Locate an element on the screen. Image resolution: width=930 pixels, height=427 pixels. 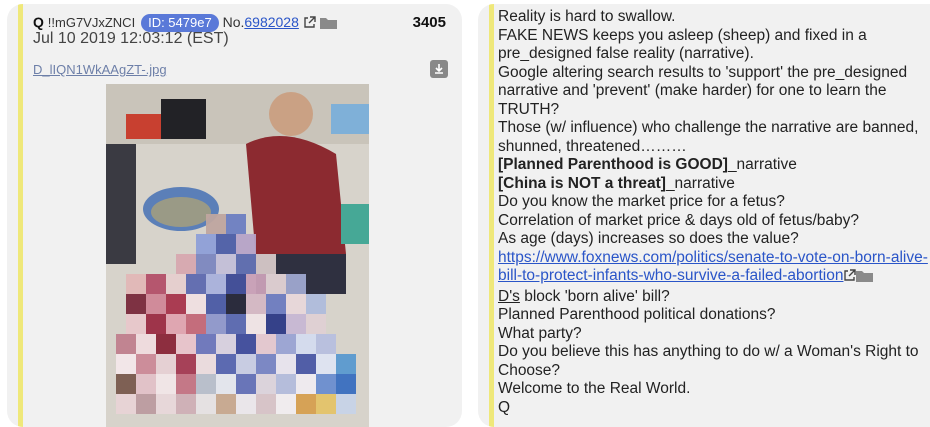
message-line: [China is NOT a threat]_narrative is located at coordinates (713, 184).